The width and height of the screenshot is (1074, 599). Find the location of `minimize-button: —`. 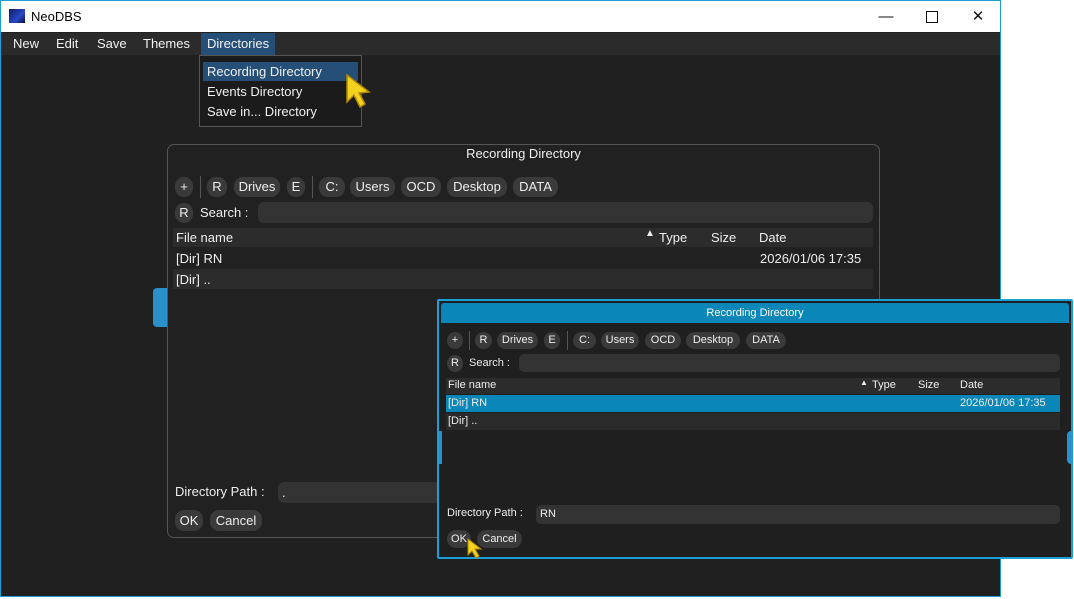

minimize-button: — is located at coordinates (886, 16).